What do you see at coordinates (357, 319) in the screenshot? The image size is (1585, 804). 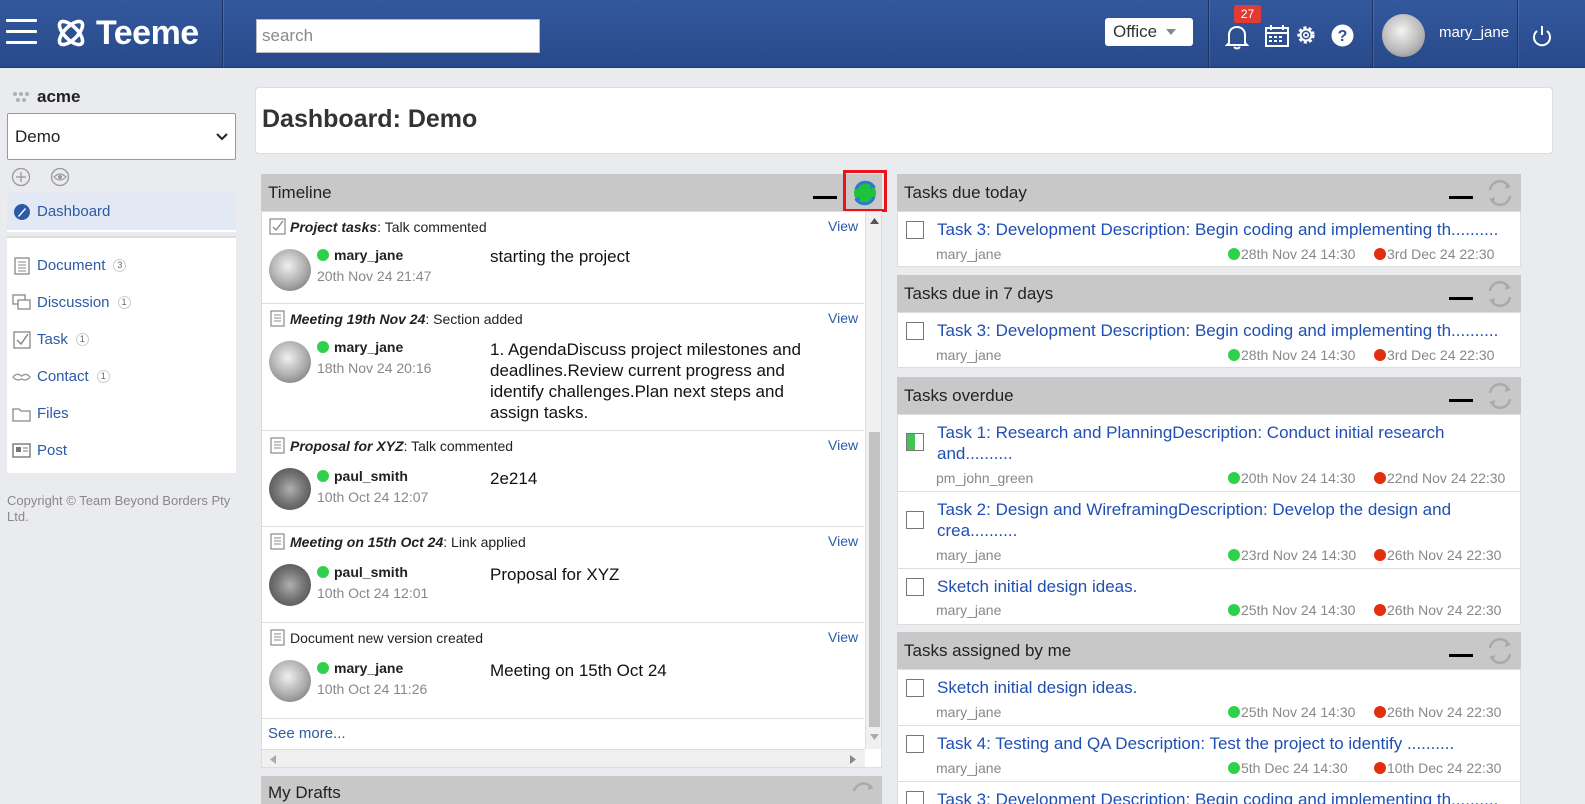 I see `timeline-subject: Meeting 19th Nov 24` at bounding box center [357, 319].